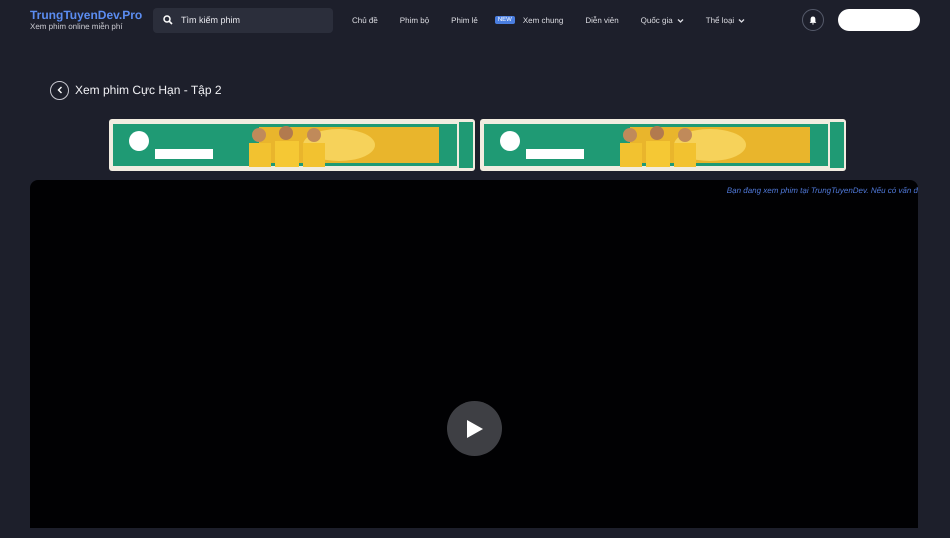 Image resolution: width=950 pixels, height=538 pixels. What do you see at coordinates (91, 15) in the screenshot?
I see `site-logo: TrungTuyenDev.Pro` at bounding box center [91, 15].